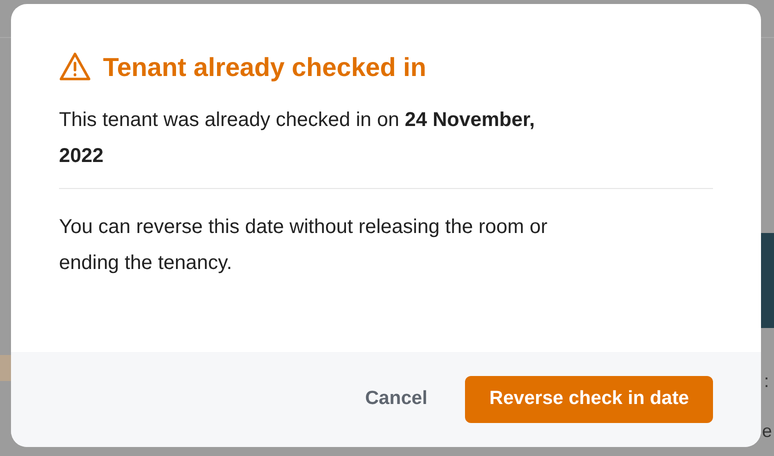  What do you see at coordinates (767, 431) in the screenshot?
I see `background-text: e` at bounding box center [767, 431].